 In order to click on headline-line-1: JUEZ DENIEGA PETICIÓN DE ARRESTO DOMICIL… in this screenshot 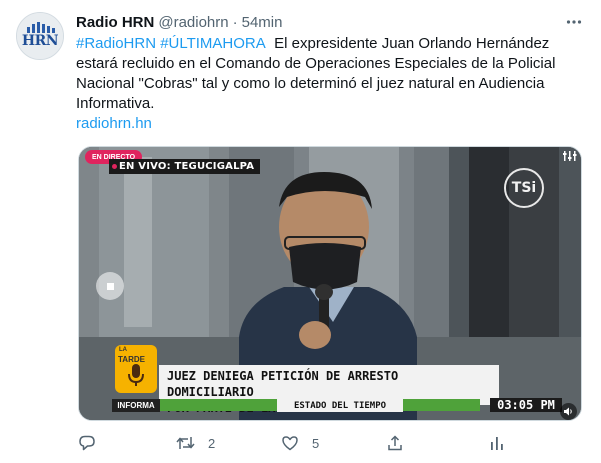, I will do `click(283, 384)`.